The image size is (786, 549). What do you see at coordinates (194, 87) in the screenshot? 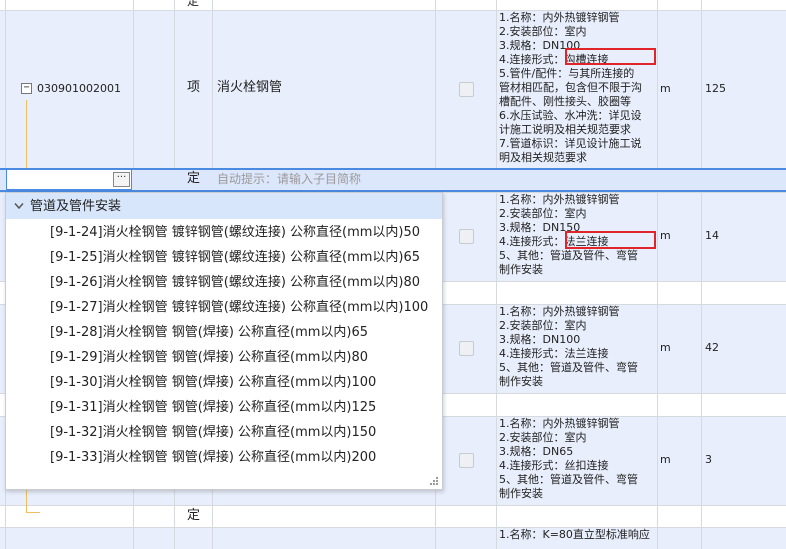
I see `item-type: 项` at bounding box center [194, 87].